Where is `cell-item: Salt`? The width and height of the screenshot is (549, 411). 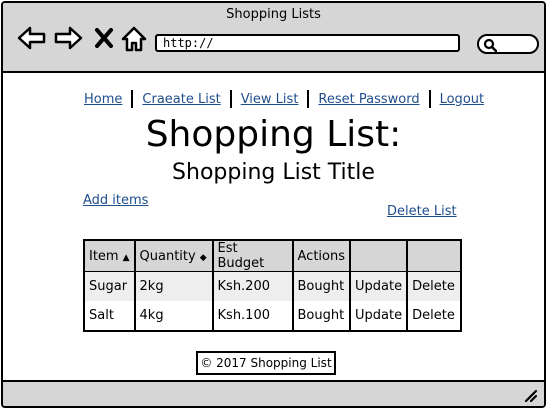 cell-item: Salt is located at coordinates (109, 316).